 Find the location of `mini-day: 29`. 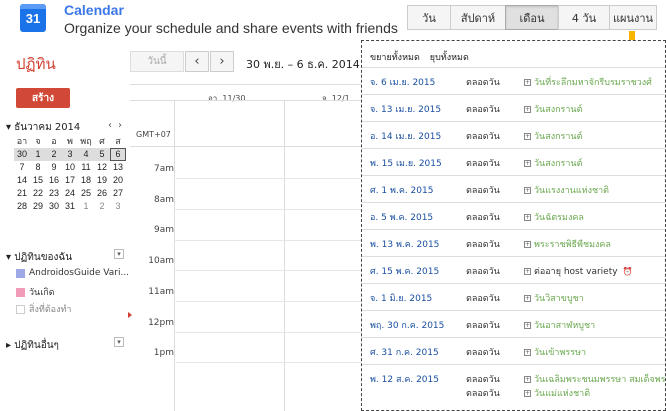

mini-day: 29 is located at coordinates (38, 206).